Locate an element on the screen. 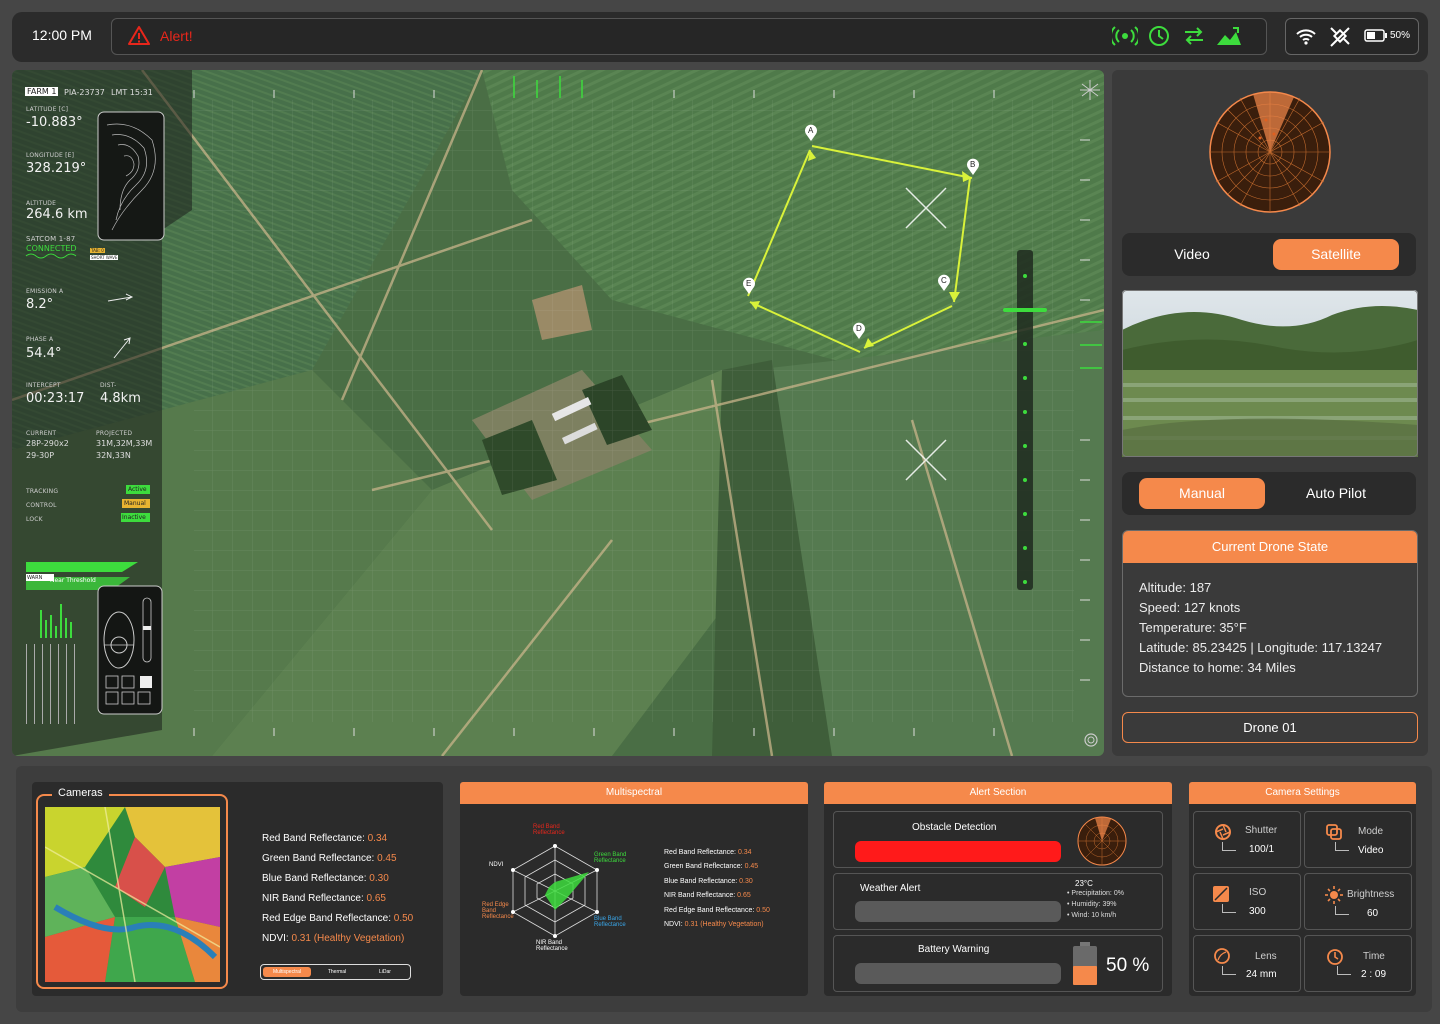 This screenshot has height=1024, width=1440. radar-display is located at coordinates (1270, 152).